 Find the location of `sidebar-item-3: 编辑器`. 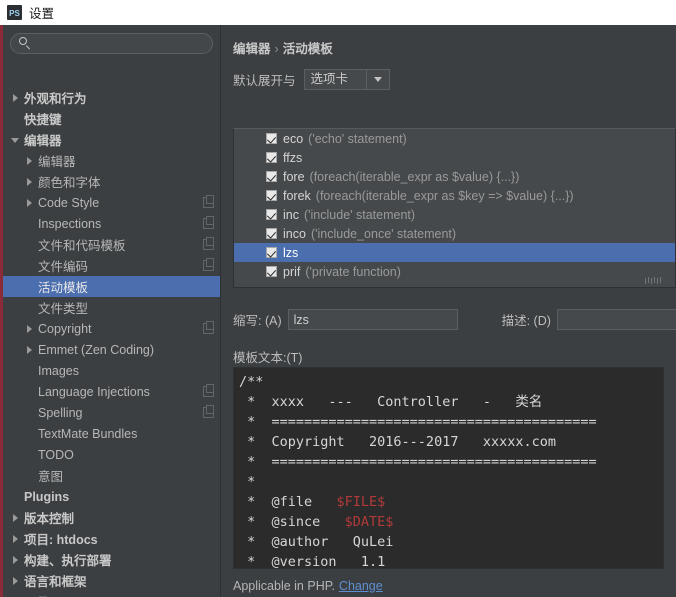

sidebar-item-3: 编辑器 is located at coordinates (111, 160).